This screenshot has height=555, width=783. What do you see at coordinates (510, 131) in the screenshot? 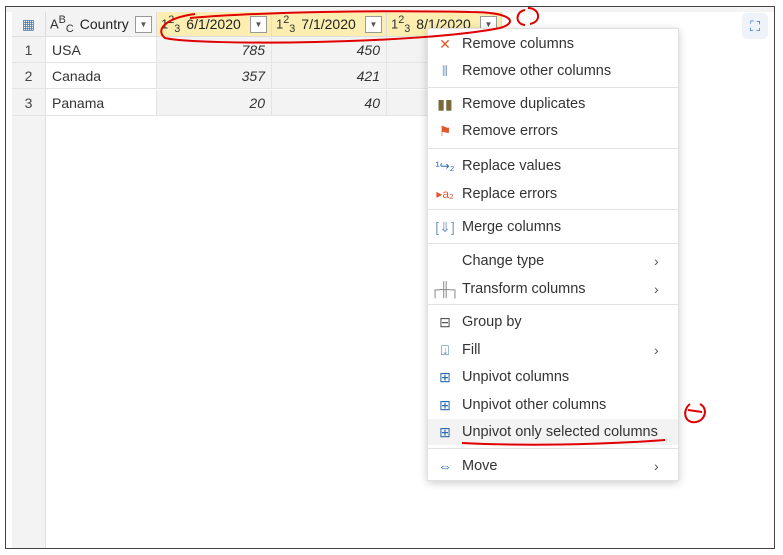
I see `menu-label: Remove errors` at bounding box center [510, 131].